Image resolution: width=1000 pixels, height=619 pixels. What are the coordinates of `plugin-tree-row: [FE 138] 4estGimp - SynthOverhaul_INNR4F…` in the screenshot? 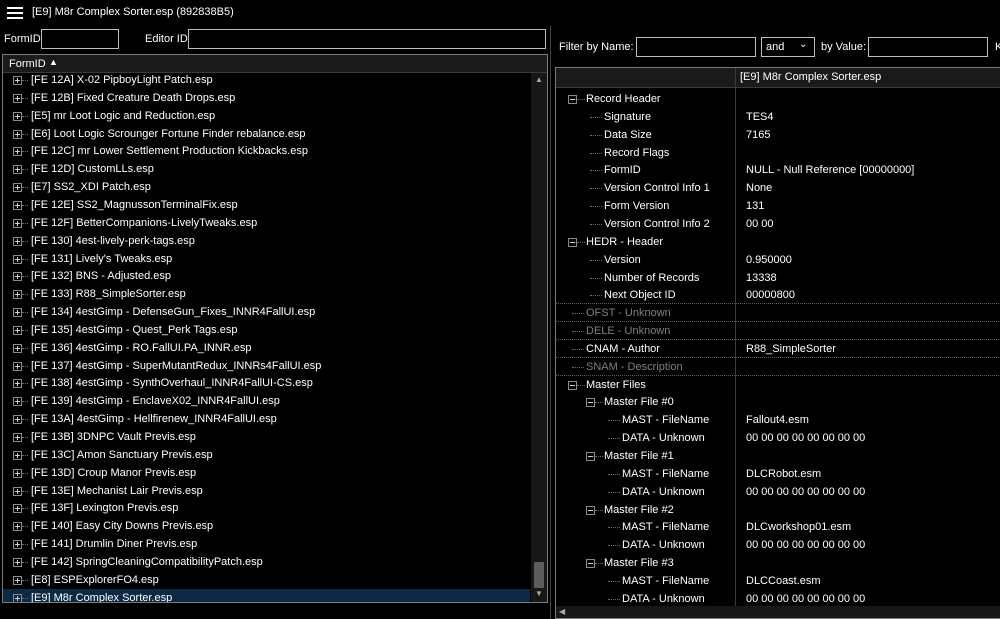 It's located at (266, 383).